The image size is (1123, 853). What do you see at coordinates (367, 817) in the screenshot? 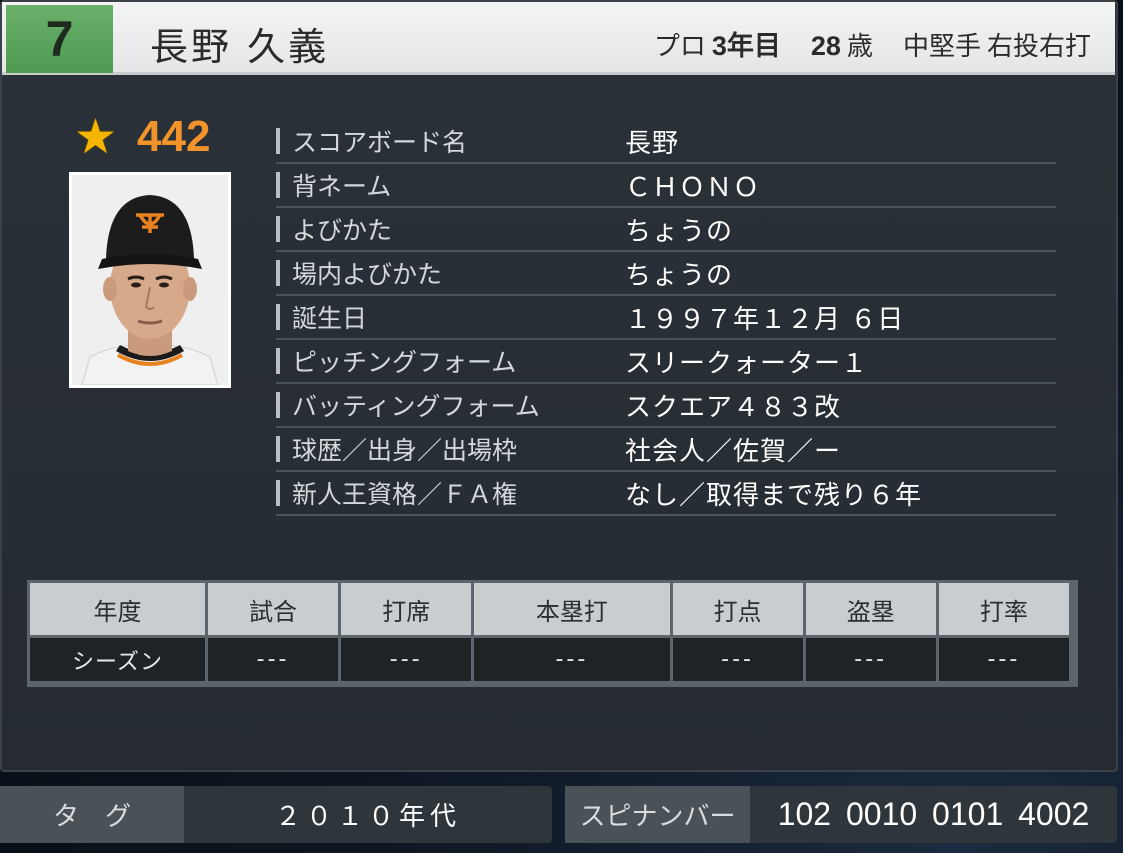
I see `tag-value: ２０１０年代` at bounding box center [367, 817].